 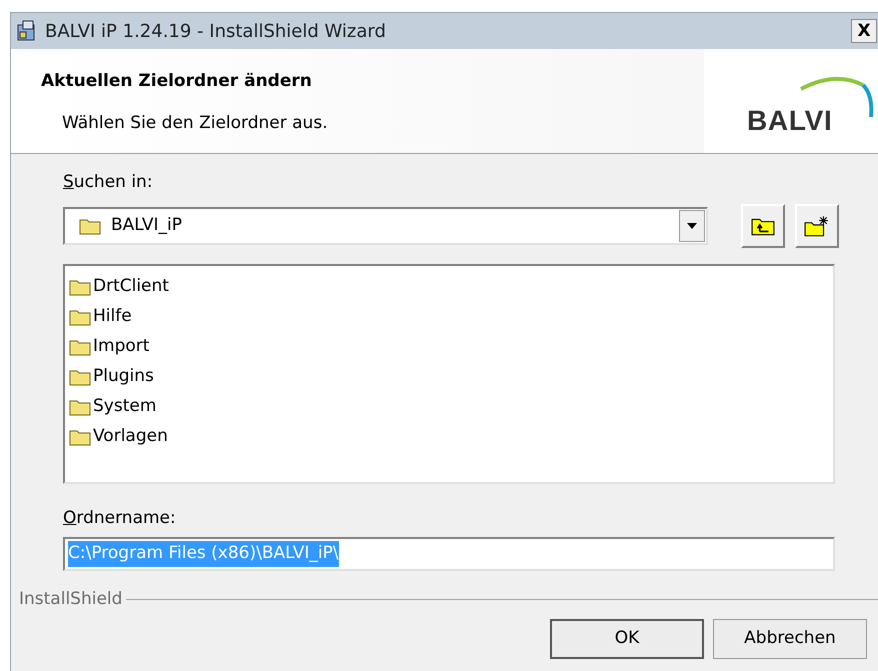 What do you see at coordinates (70, 599) in the screenshot?
I see `brand-label: InstallShield` at bounding box center [70, 599].